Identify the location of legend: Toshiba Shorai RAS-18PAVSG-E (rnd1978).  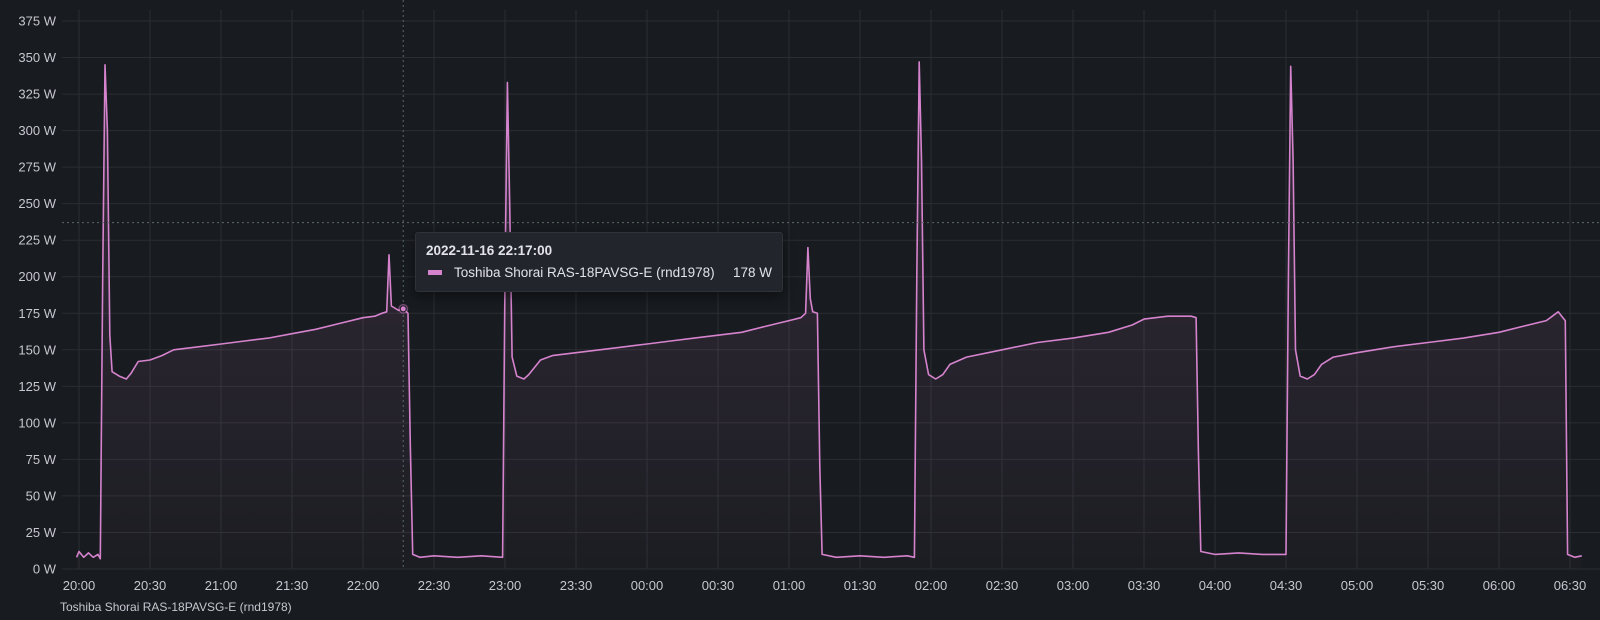
(176, 610).